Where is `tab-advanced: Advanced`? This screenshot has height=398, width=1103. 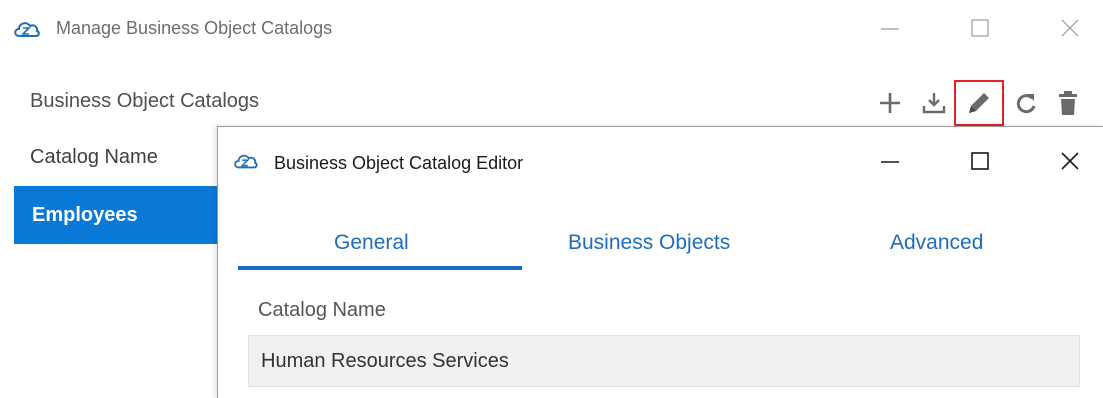 tab-advanced: Advanced is located at coordinates (936, 243).